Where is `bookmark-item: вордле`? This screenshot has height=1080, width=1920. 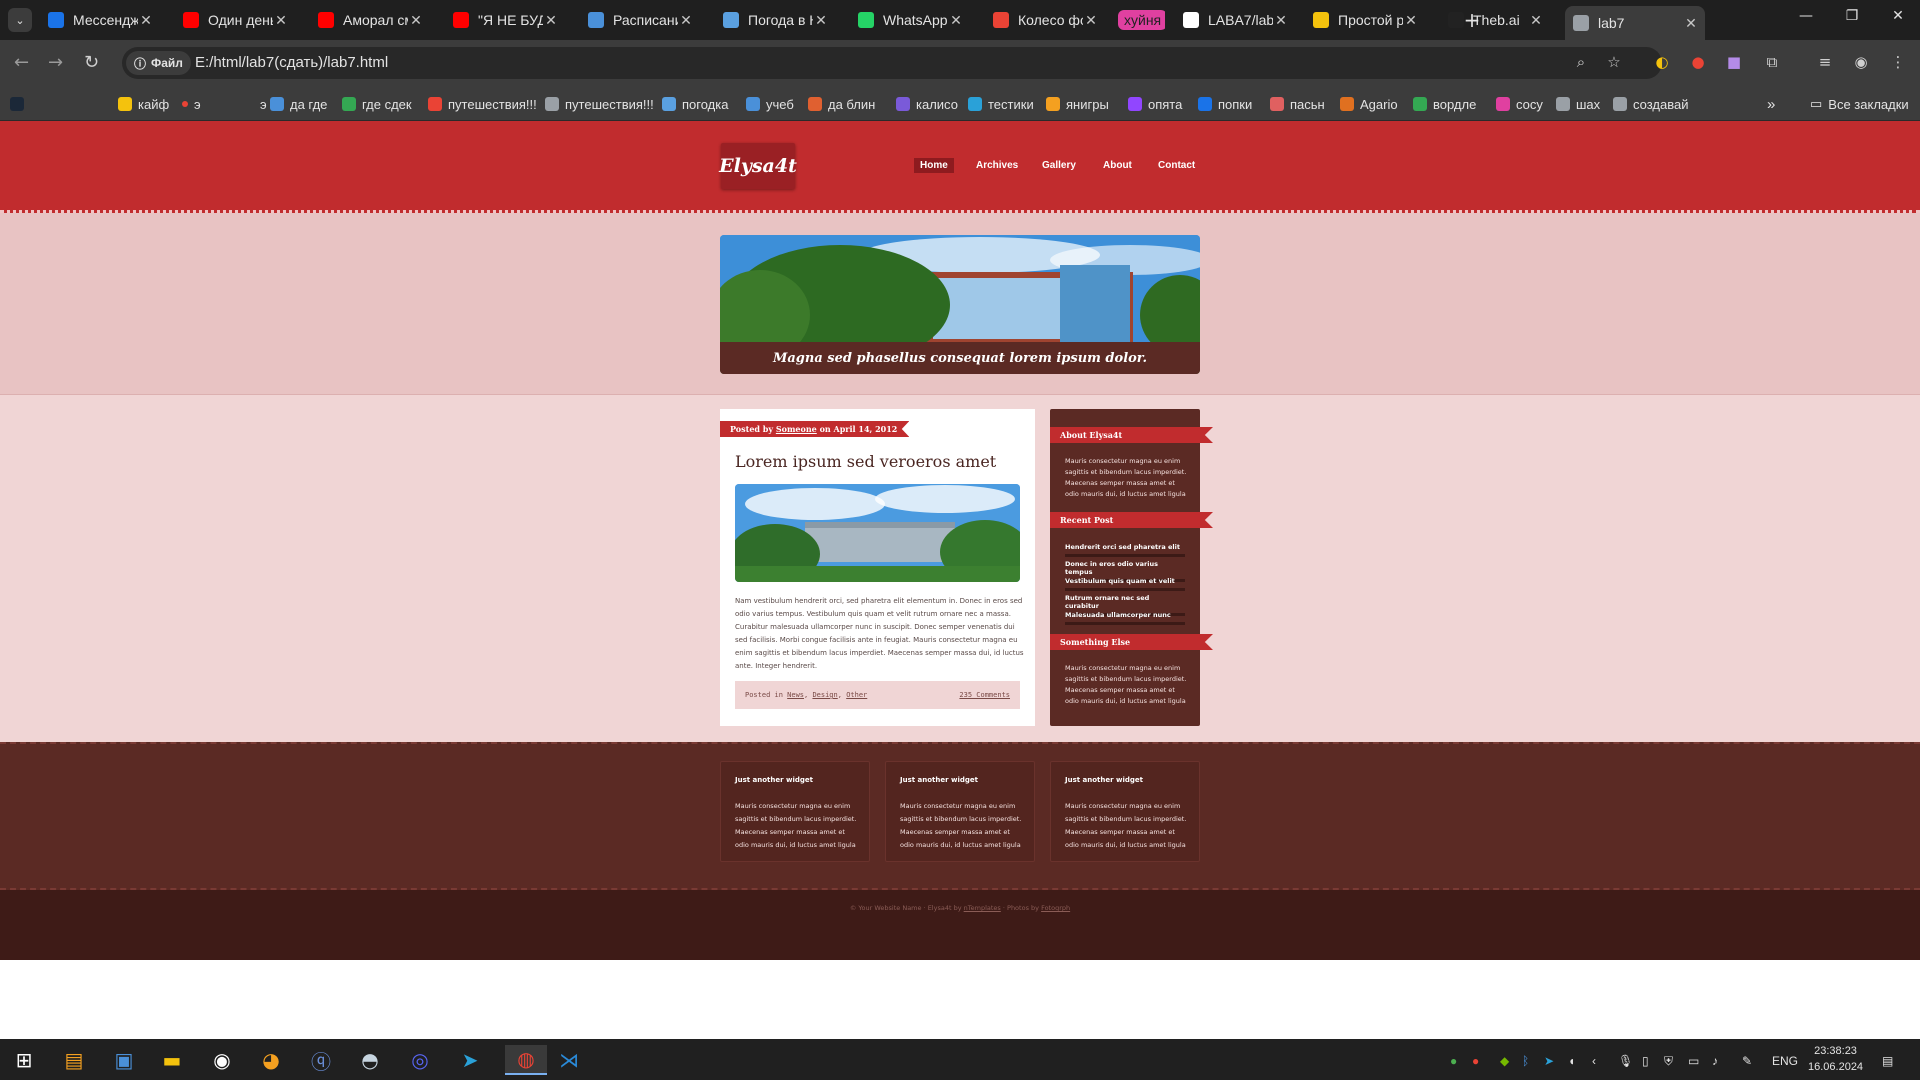 bookmark-item: вордле is located at coordinates (1444, 104).